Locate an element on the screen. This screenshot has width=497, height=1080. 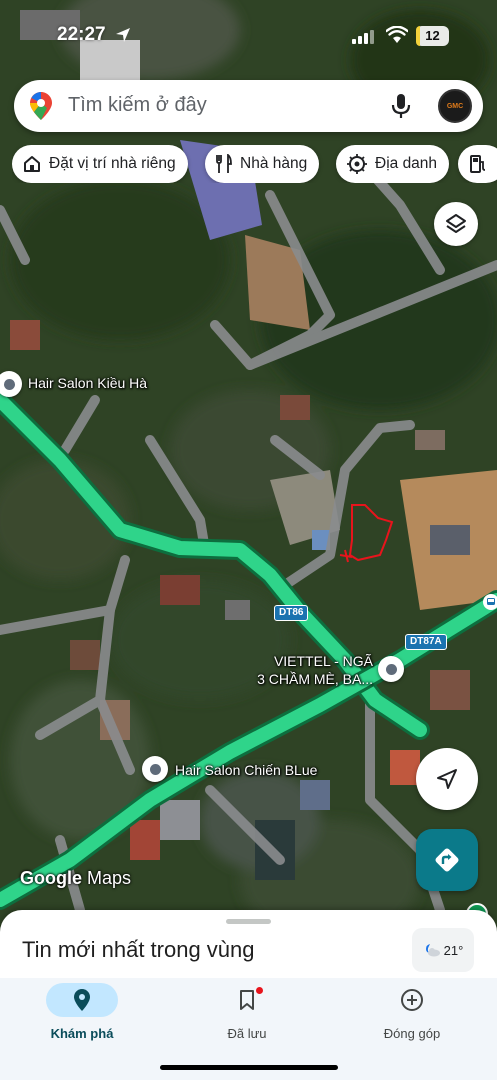
nav-contribute: Đóng góp is located at coordinates (412, 1012).